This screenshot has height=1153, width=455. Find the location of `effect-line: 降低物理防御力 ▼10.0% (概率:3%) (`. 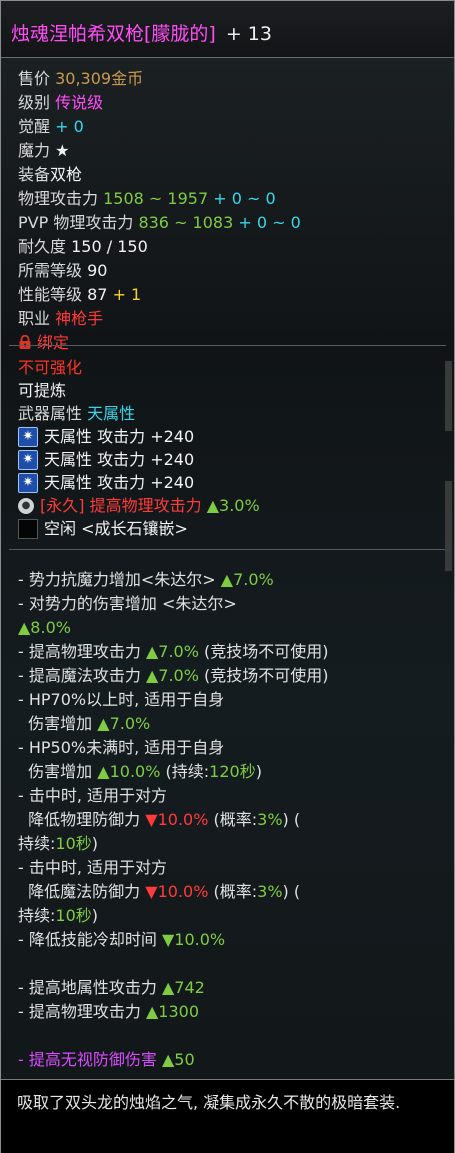

effect-line: 降低物理防御力 ▼10.0% (概率:3%) ( is located at coordinates (164, 819).